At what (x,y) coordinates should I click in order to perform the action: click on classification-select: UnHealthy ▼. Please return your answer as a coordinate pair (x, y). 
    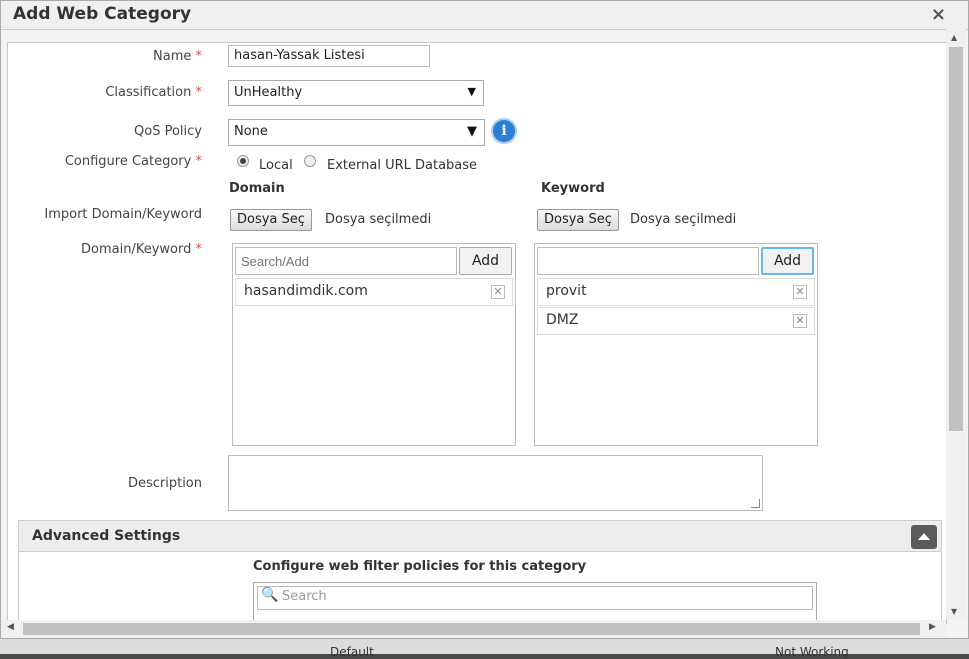
    Looking at the image, I should click on (356, 93).